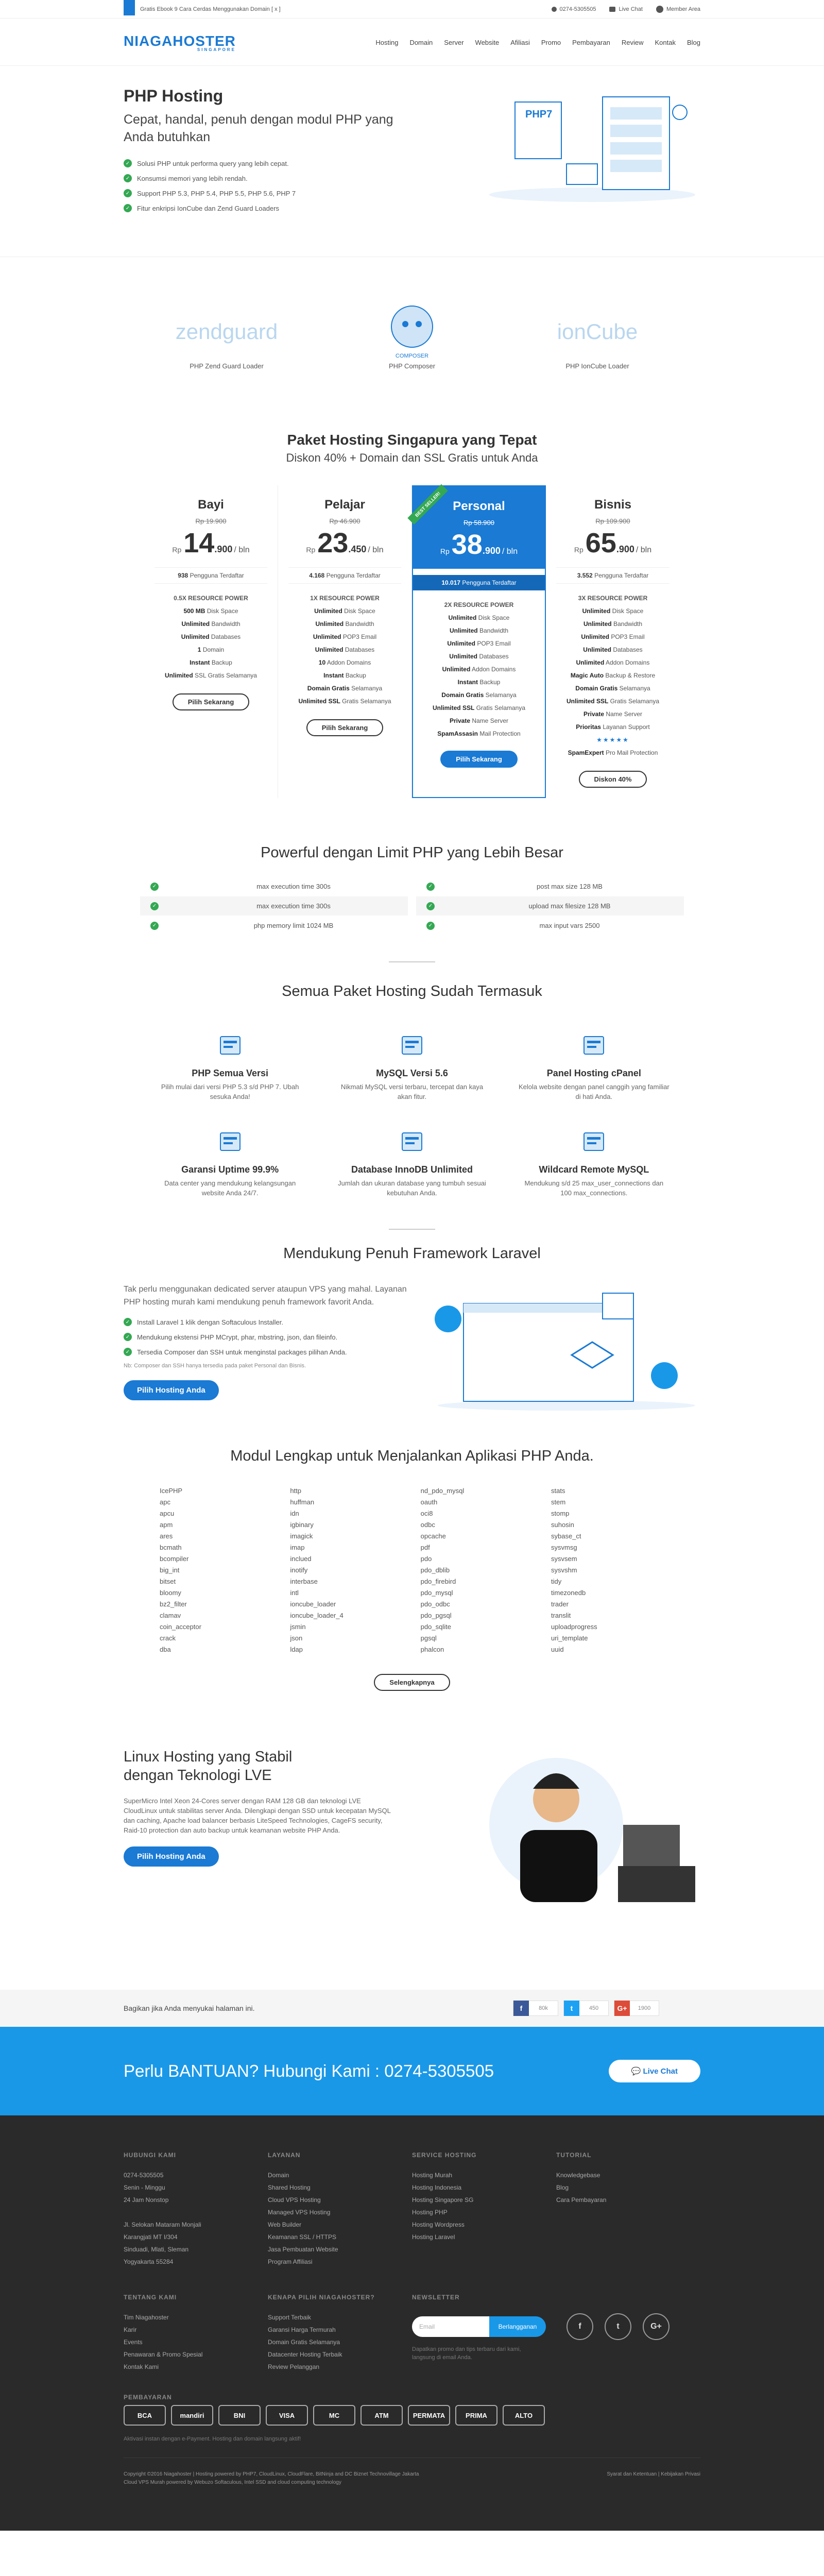 This screenshot has height=2576, width=824. Describe the element at coordinates (636, 2008) in the screenshot. I see `googleplus-share-button: G+ 1900` at that location.